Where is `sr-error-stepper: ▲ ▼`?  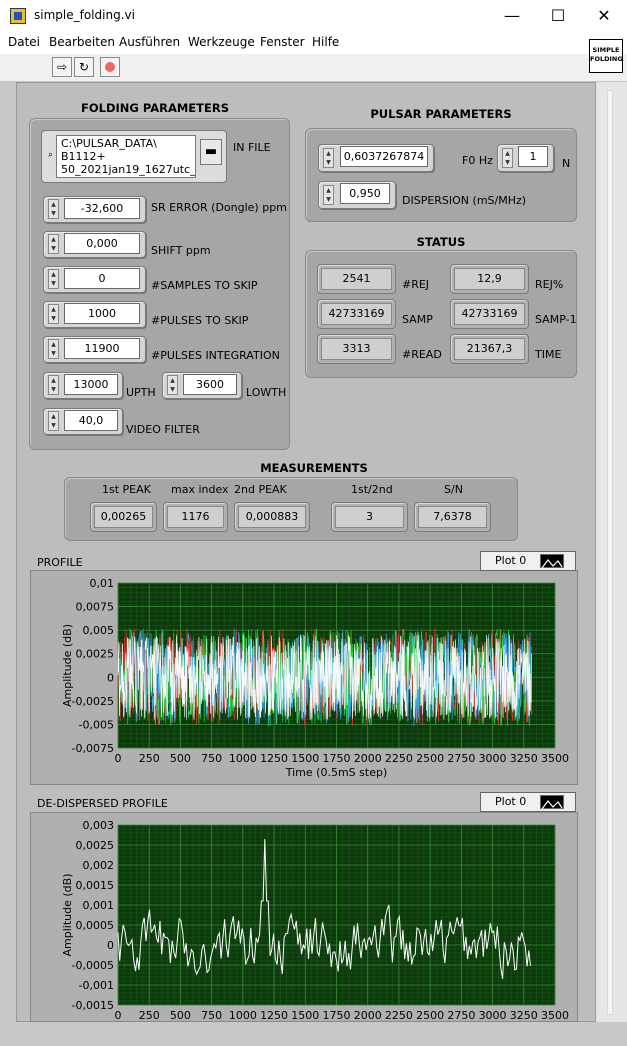 sr-error-stepper: ▲ ▼ is located at coordinates (53, 209).